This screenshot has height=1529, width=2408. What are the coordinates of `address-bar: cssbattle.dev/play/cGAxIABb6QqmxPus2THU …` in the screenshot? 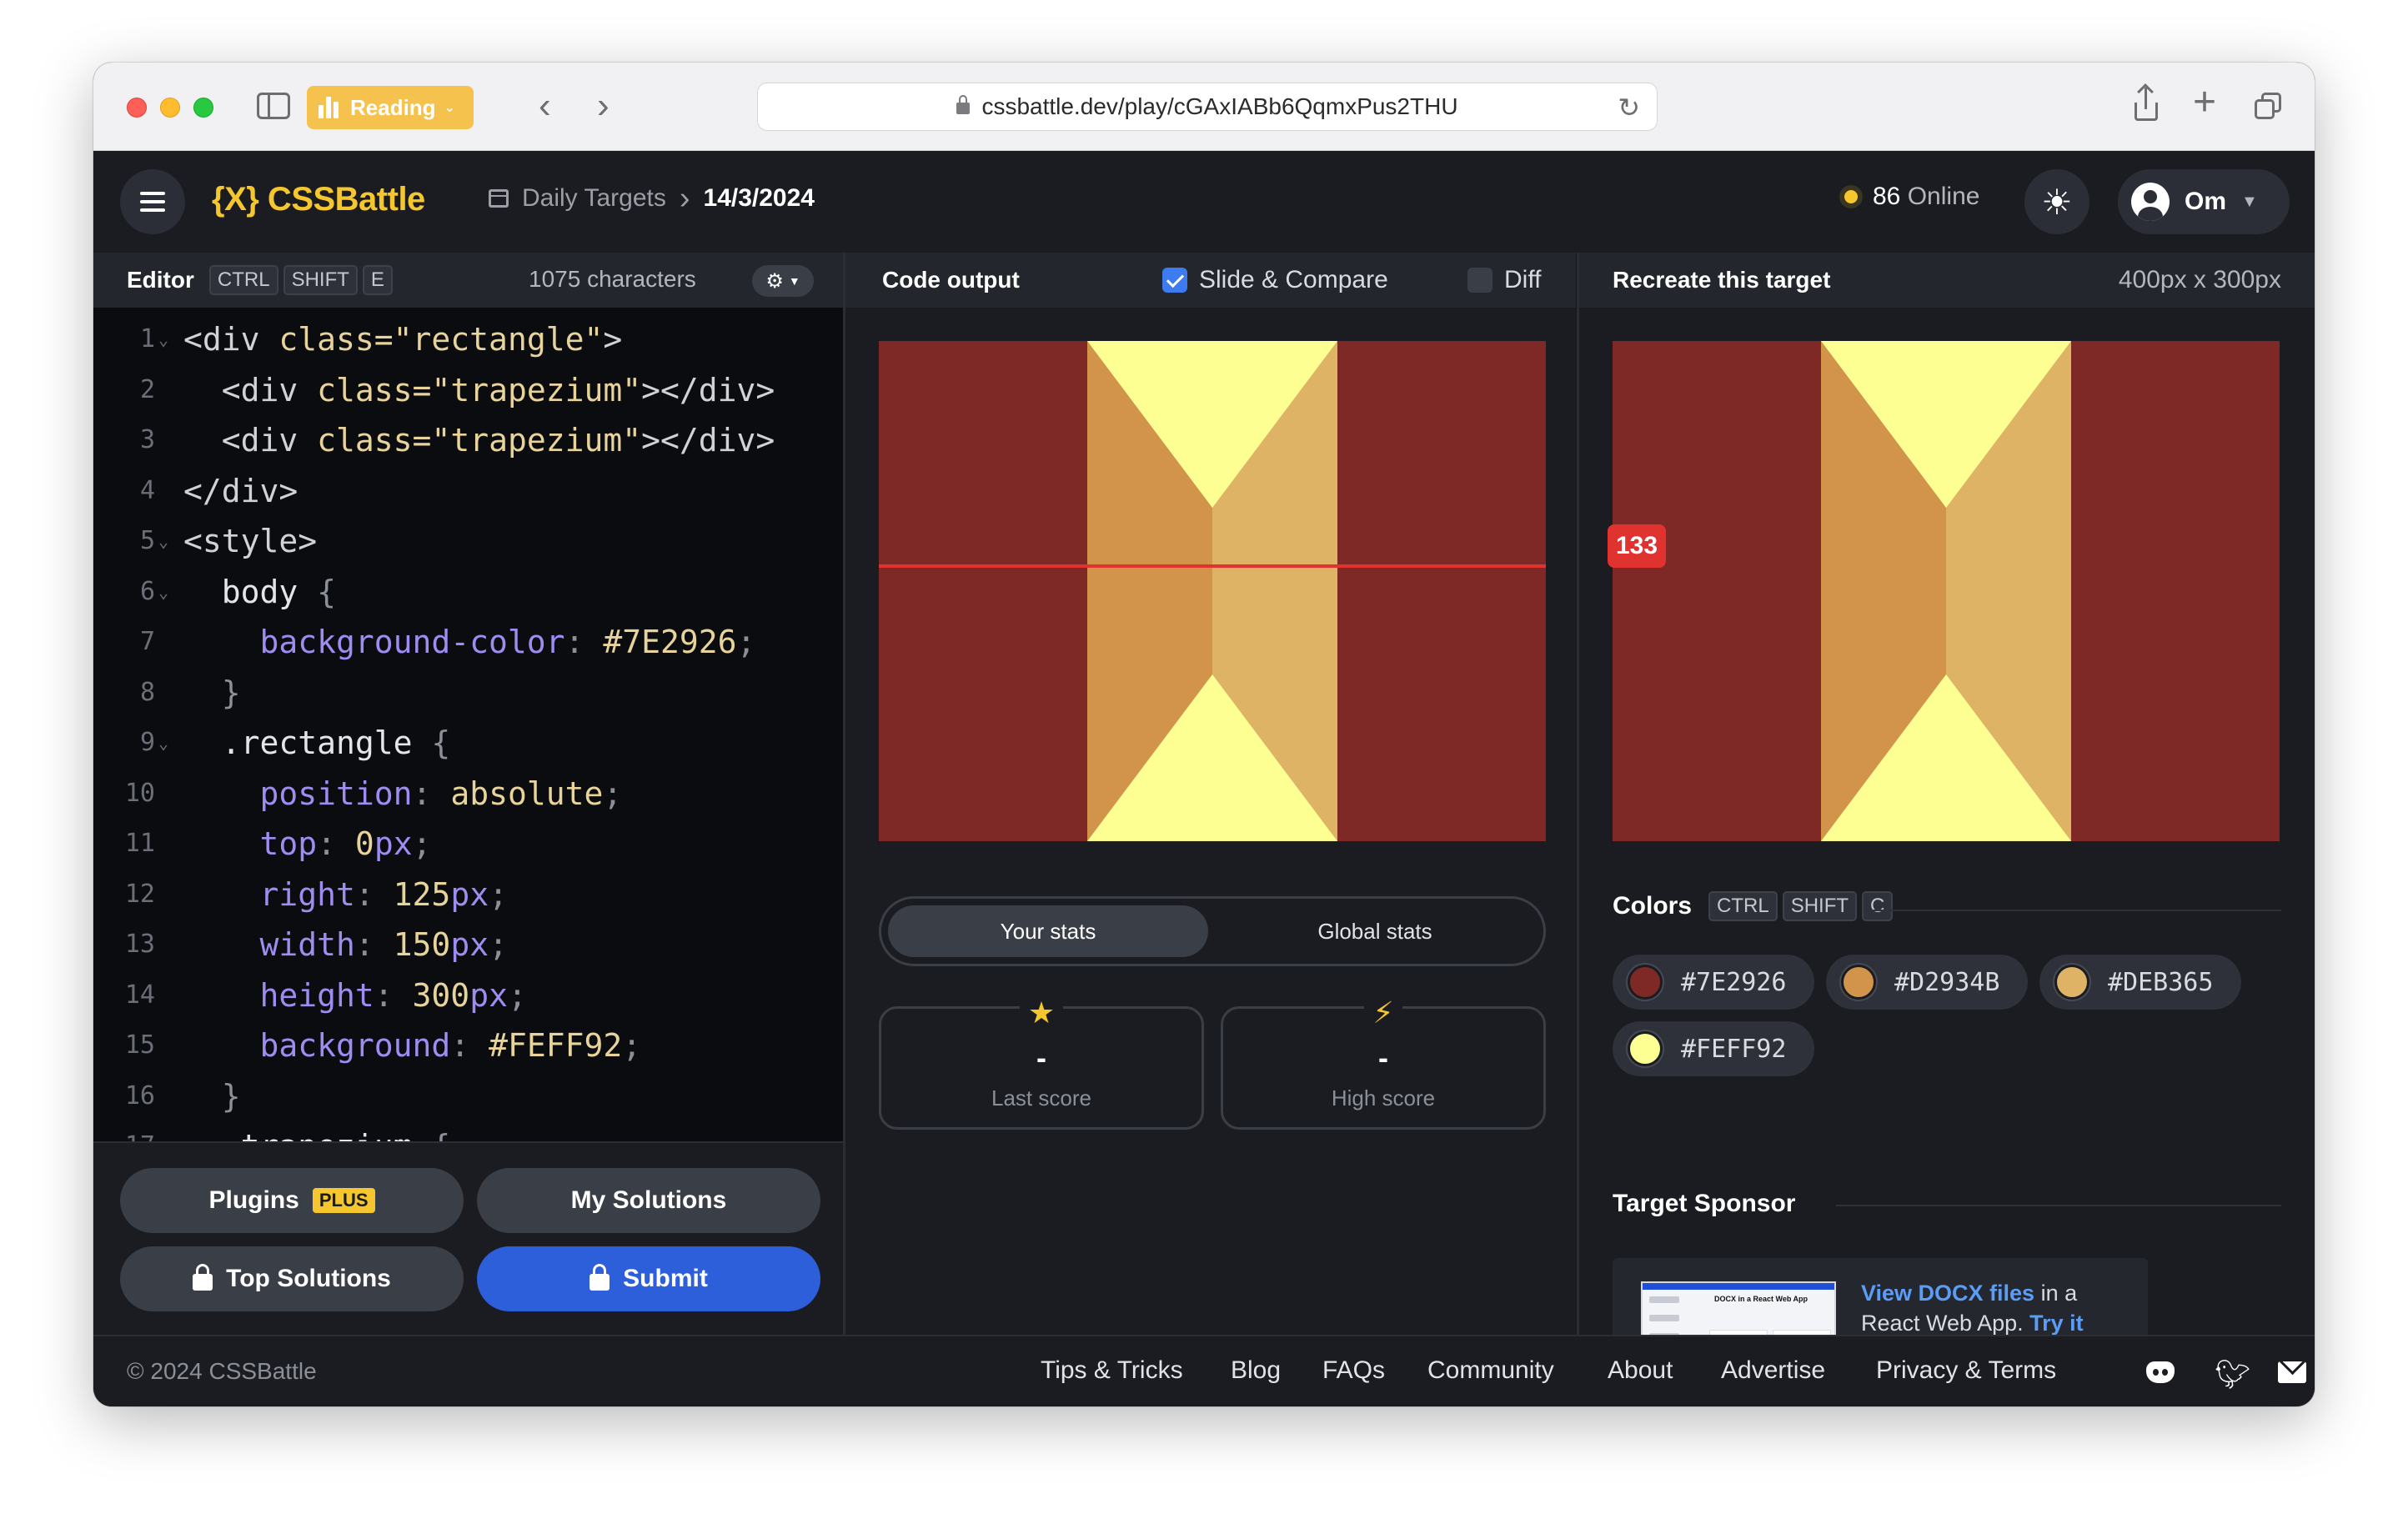 It's located at (1207, 107).